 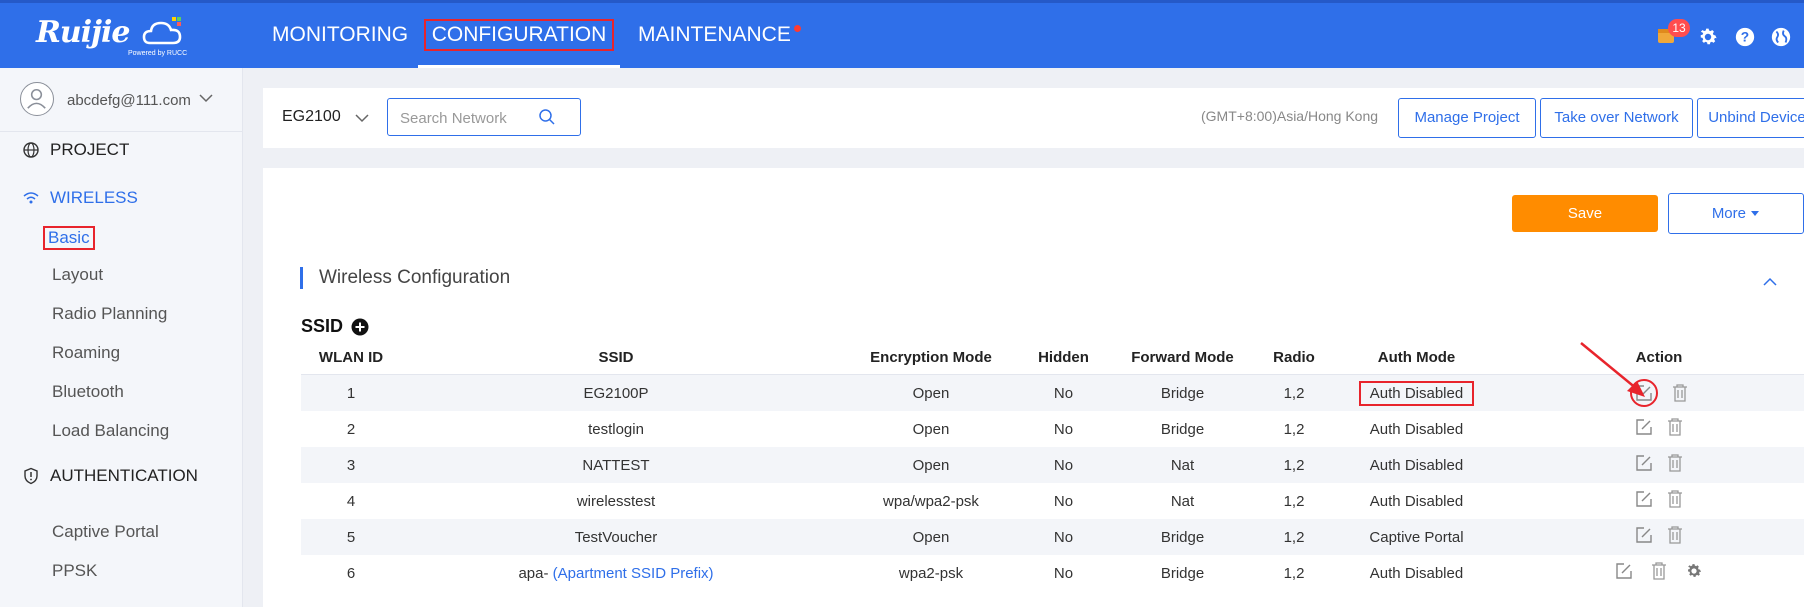 What do you see at coordinates (931, 573) in the screenshot?
I see `encryption-cell: wpa2-psk` at bounding box center [931, 573].